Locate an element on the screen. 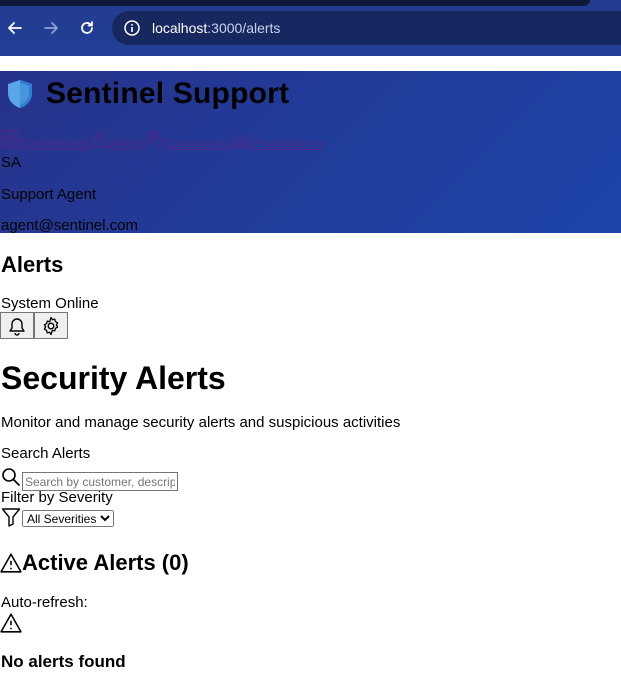 The image size is (621, 680). address-bar: localhost:3000/alerts is located at coordinates (366, 28).